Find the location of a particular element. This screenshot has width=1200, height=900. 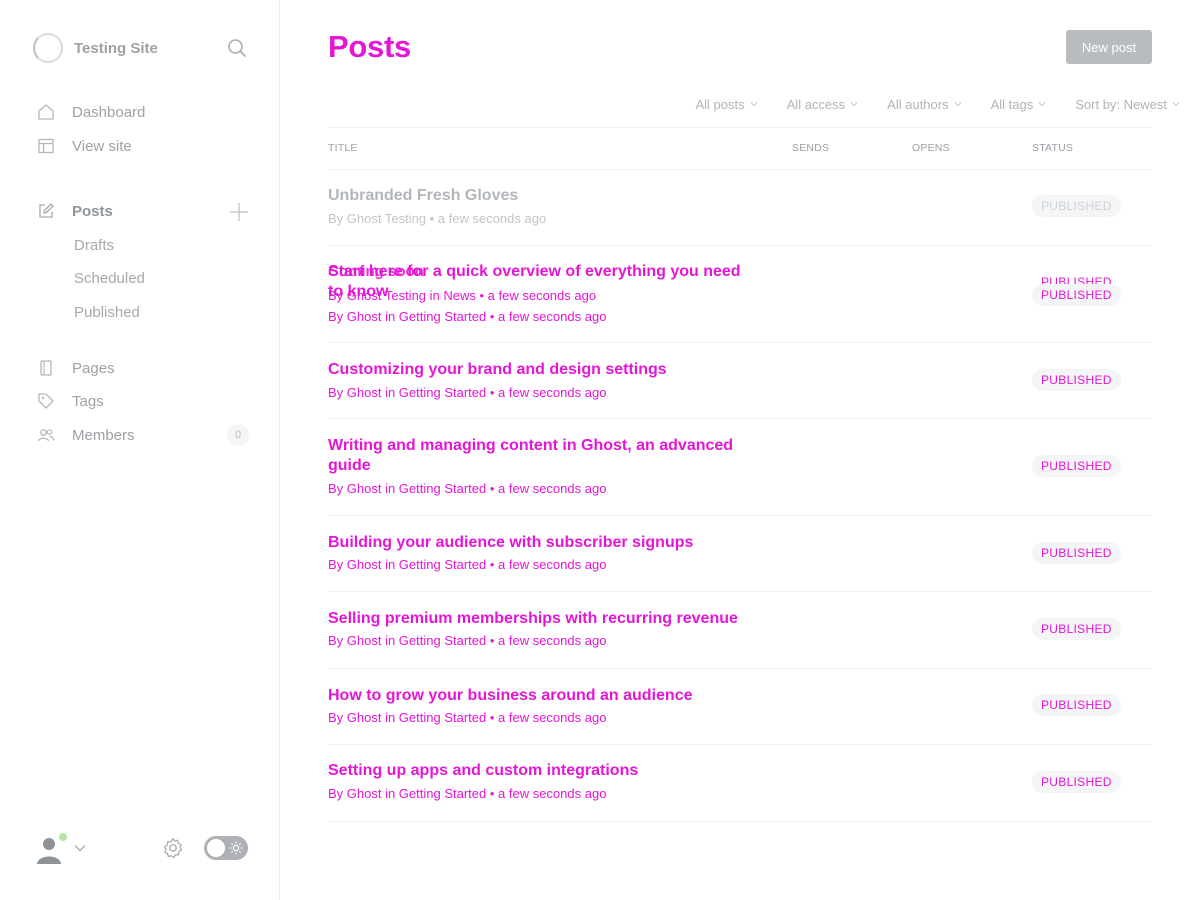

post-meta: By Ghost Testing • a few seconds ago is located at coordinates (437, 218).